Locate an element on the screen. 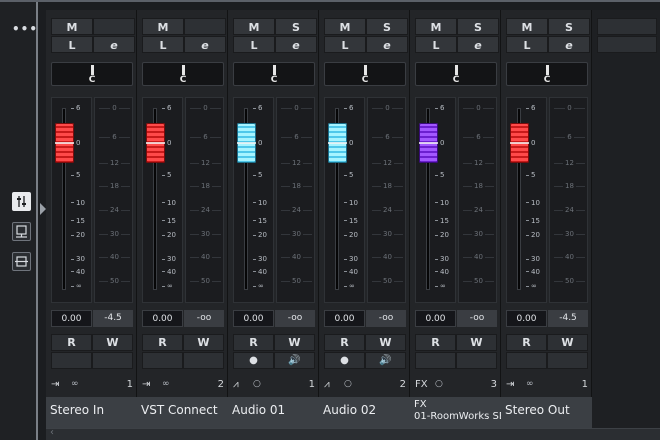 The height and width of the screenshot is (440, 660). meter-scale-tick: 6 is located at coordinates (114, 137).